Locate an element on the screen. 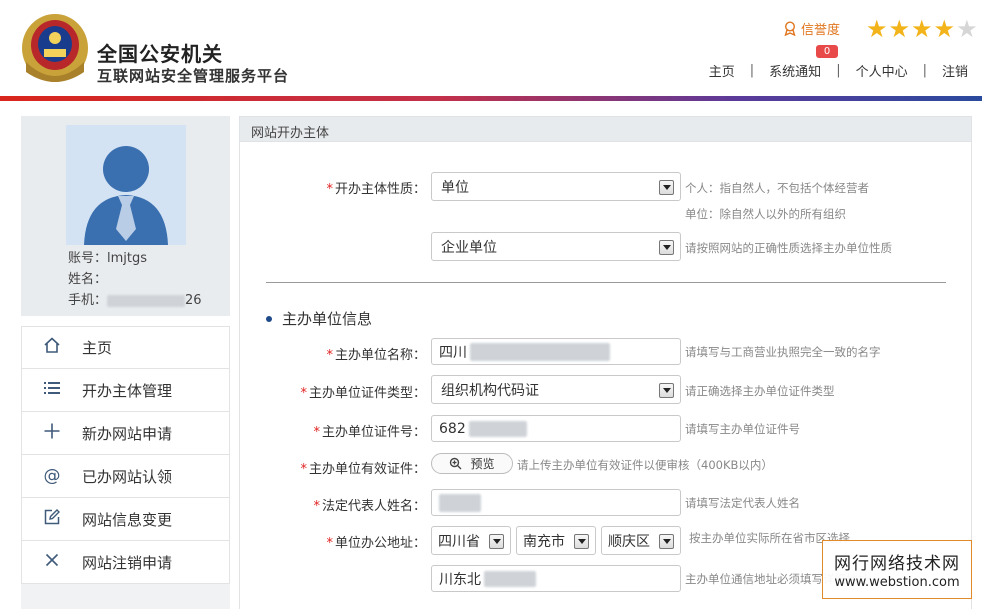  subtype-select-value: 企业单位 is located at coordinates (469, 247).